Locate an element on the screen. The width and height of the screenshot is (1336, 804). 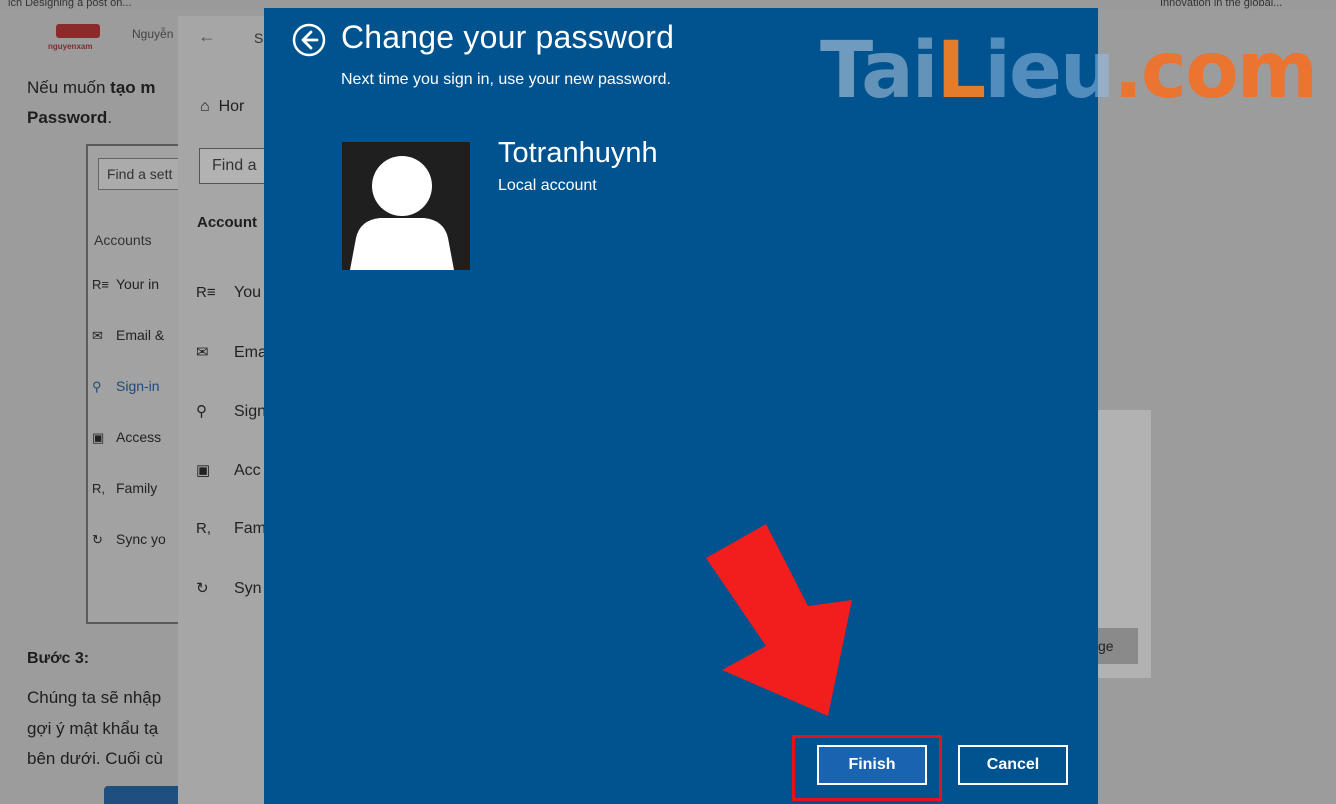
inner-item-your-info: R≡ Your in is located at coordinates (126, 284).